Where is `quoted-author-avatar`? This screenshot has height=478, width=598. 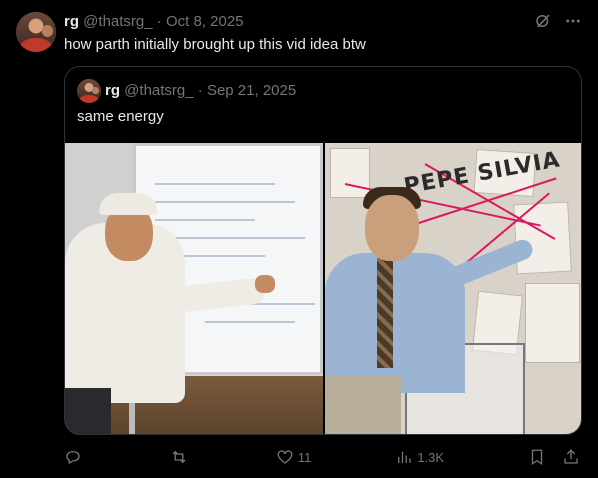 quoted-author-avatar is located at coordinates (89, 91).